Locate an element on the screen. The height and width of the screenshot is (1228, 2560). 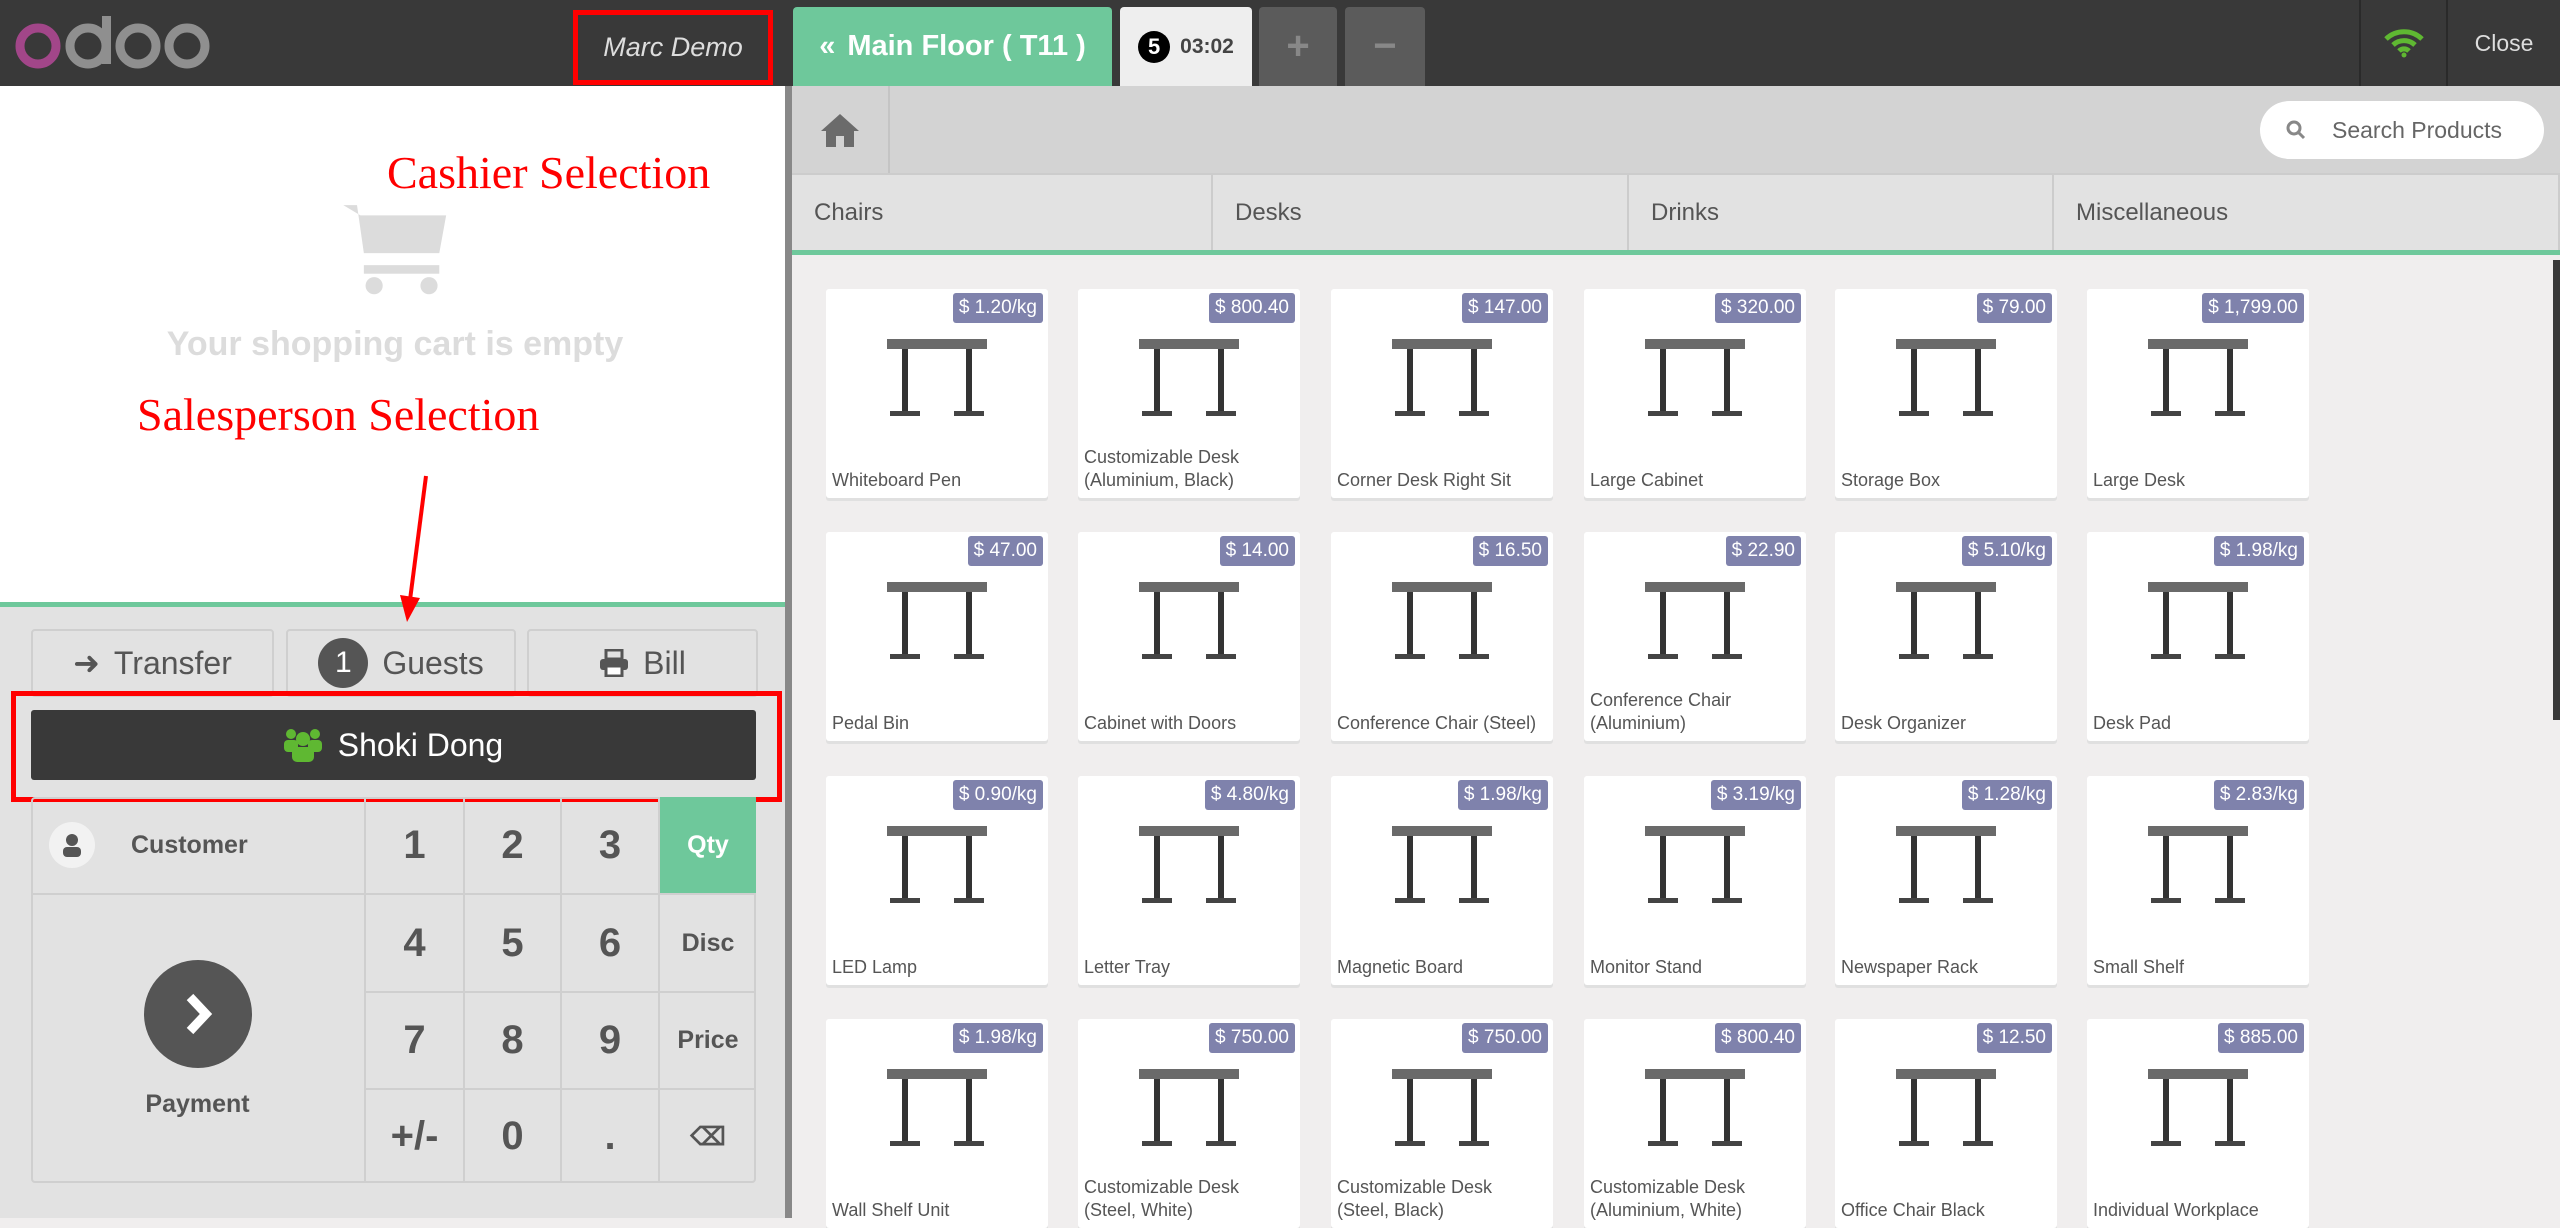
product-name: Magnetic Board is located at coordinates (1400, 967).